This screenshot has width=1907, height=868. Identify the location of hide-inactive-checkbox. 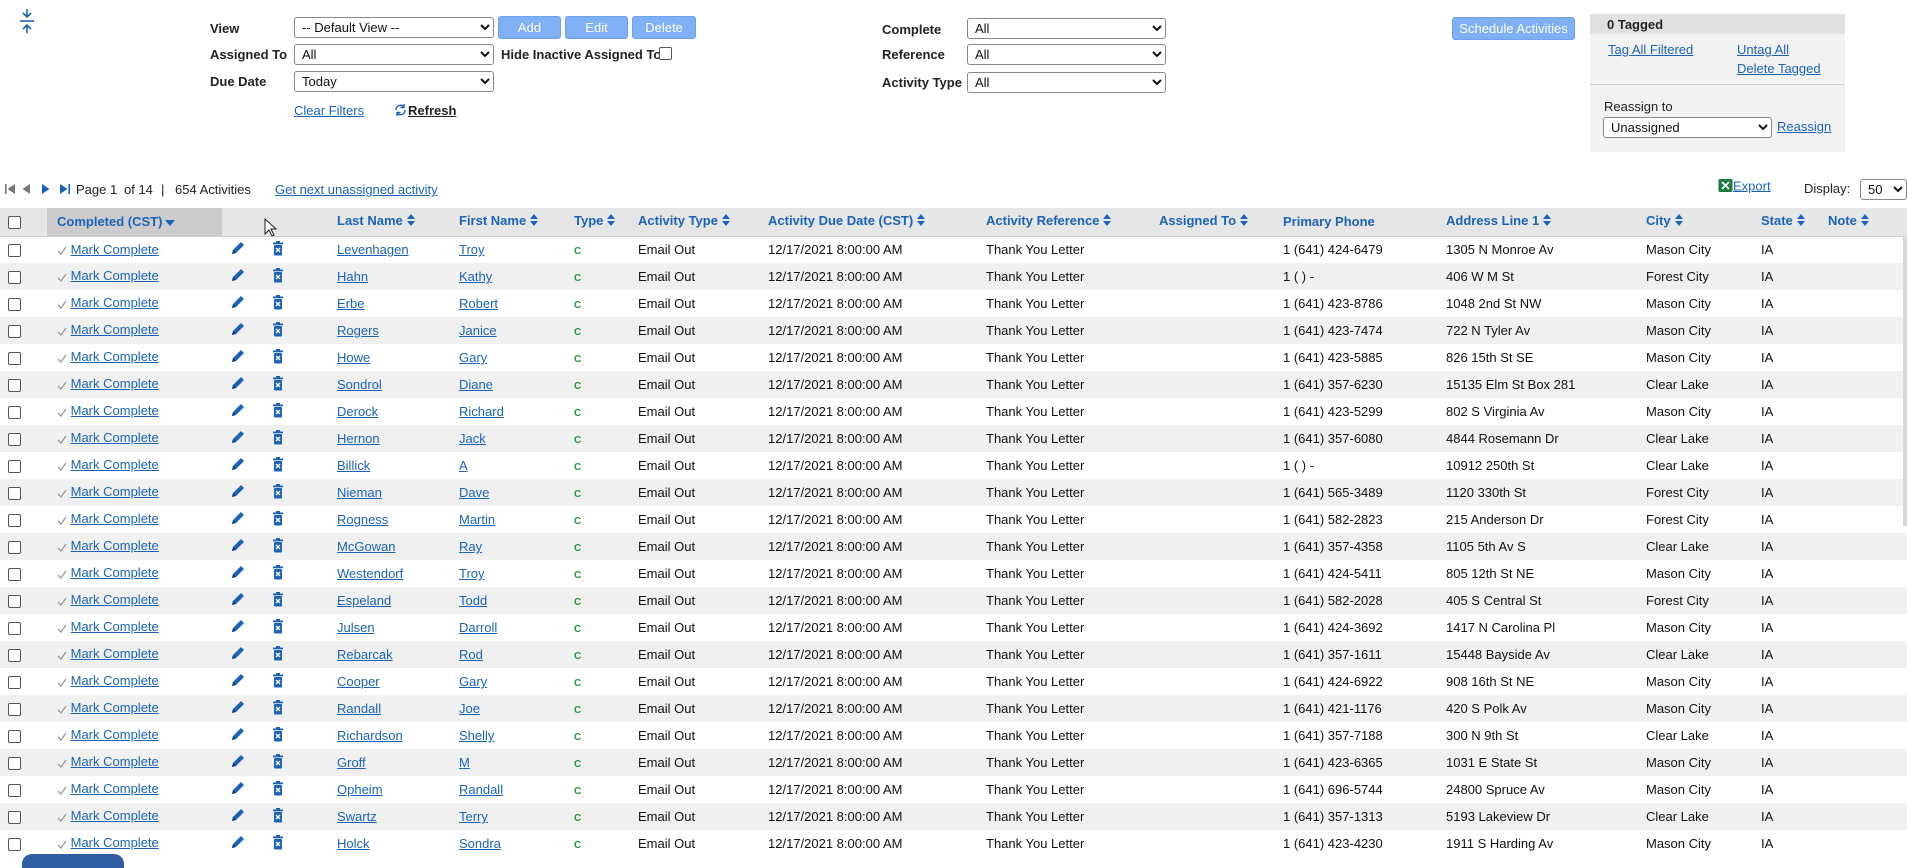
(665, 53).